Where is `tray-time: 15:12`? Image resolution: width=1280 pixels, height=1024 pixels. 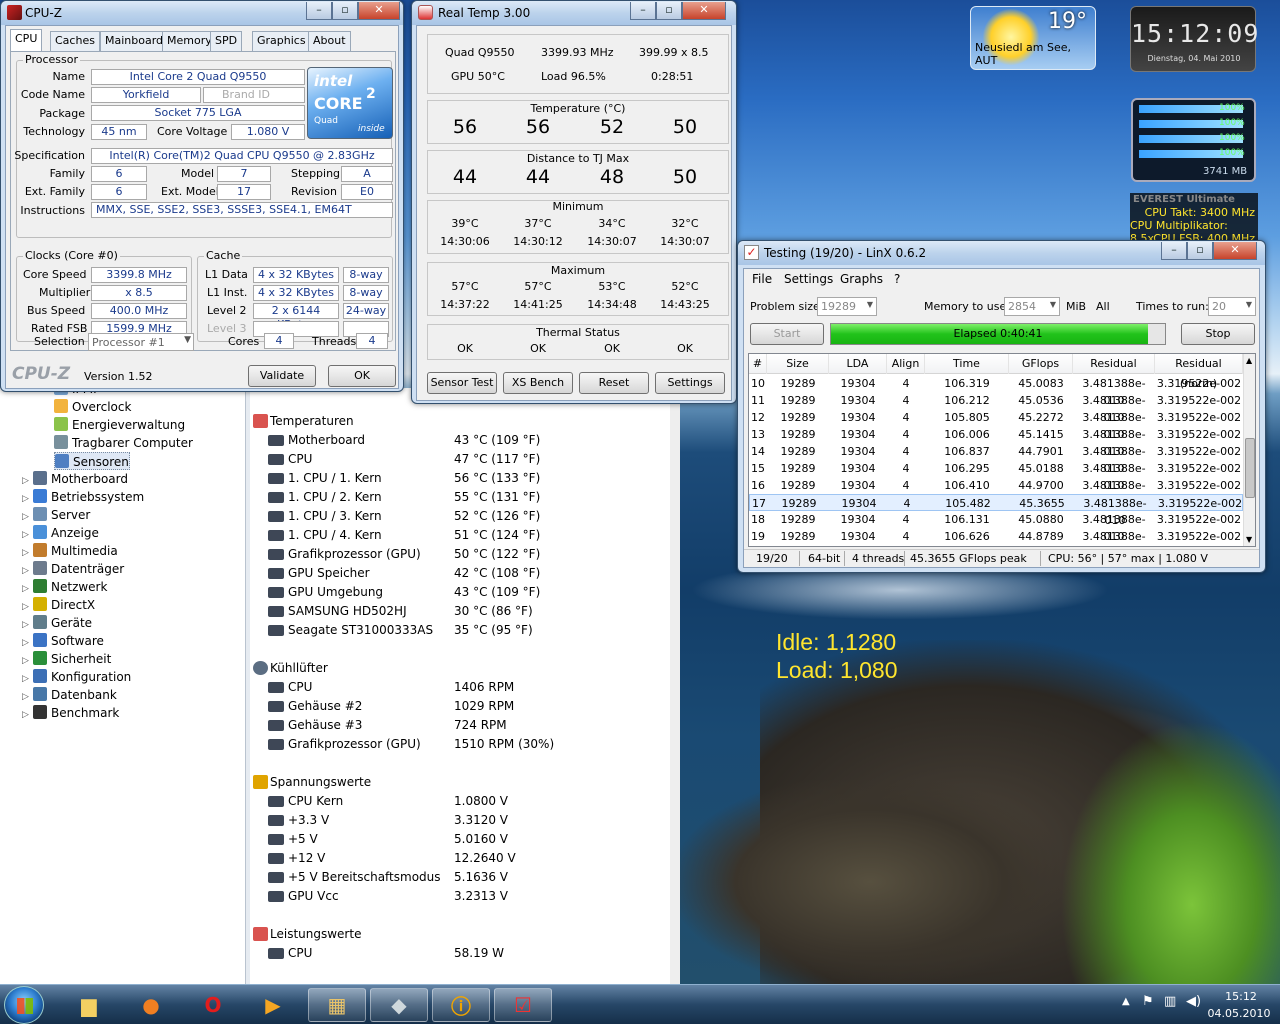 tray-time: 15:12 is located at coordinates (1241, 996).